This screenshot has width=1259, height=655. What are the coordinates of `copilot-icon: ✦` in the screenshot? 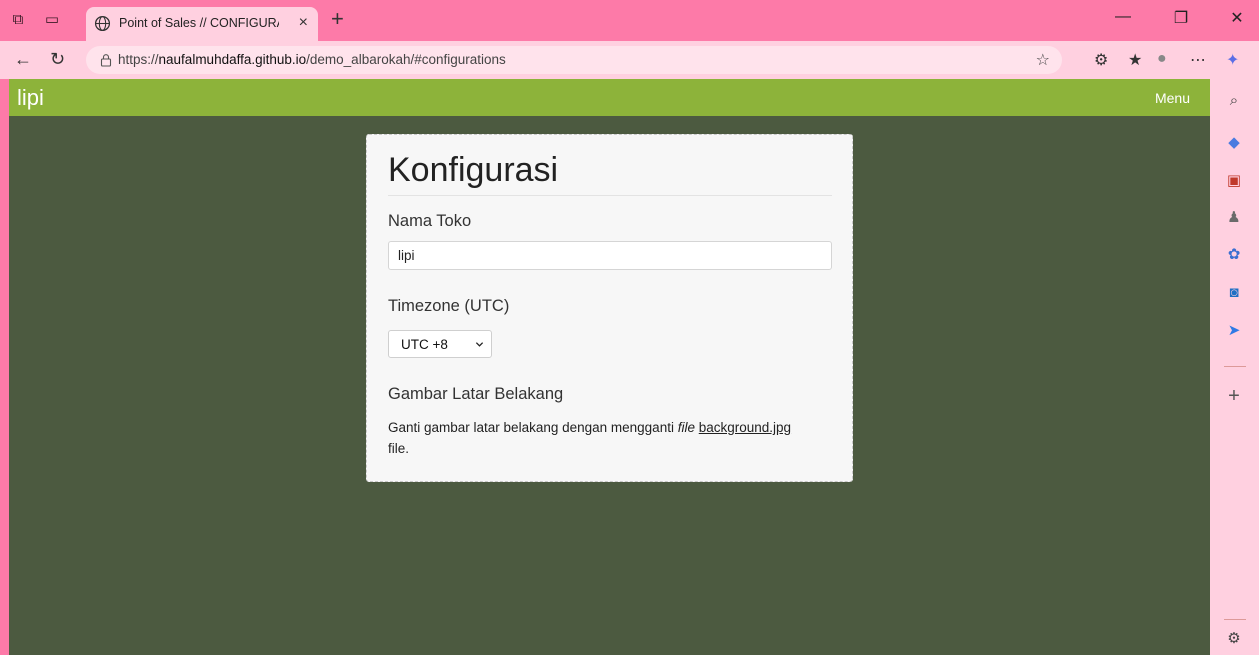 It's located at (1232, 60).